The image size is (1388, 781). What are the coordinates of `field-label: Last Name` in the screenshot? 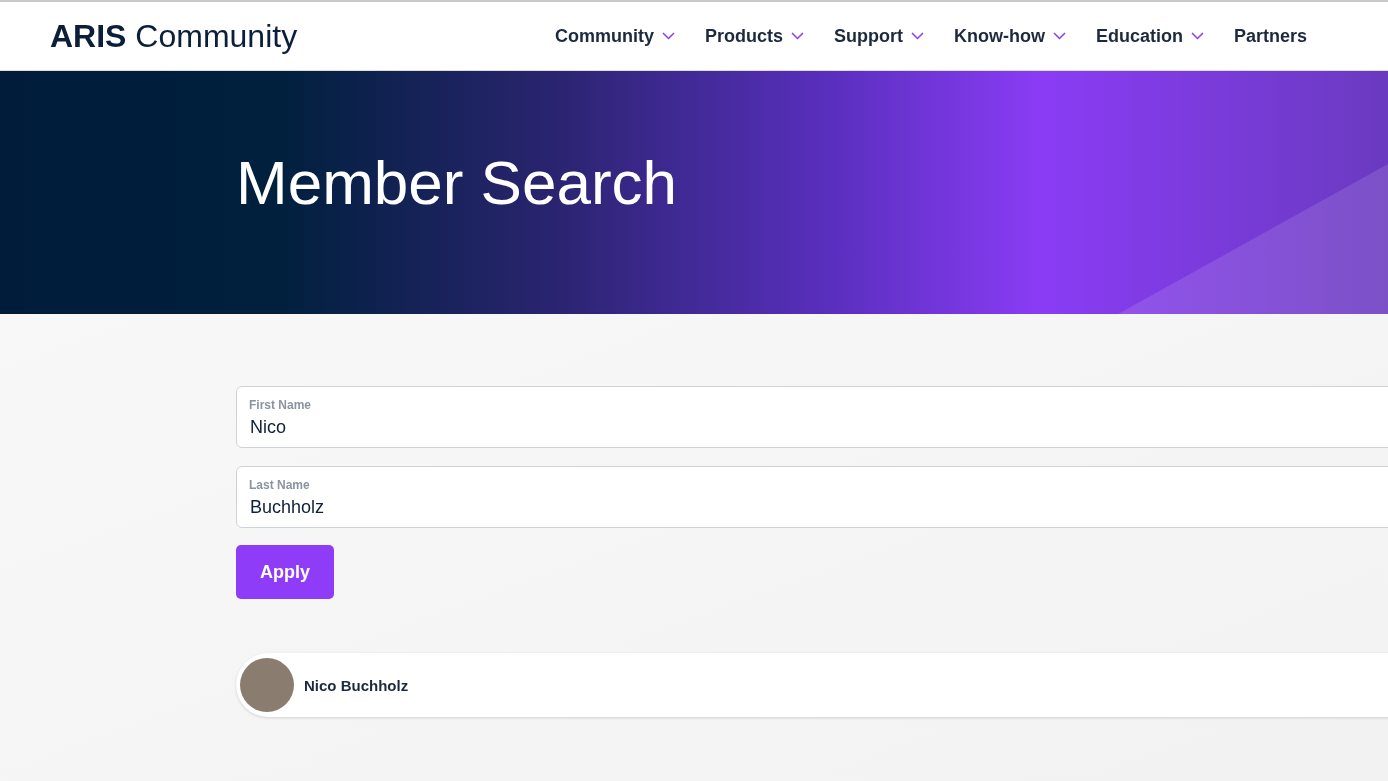 It's located at (279, 485).